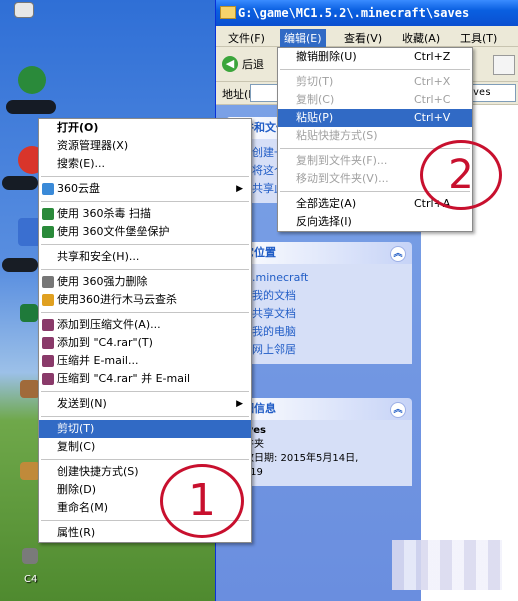  I want to click on menu-view: 查看(V), so click(363, 38).